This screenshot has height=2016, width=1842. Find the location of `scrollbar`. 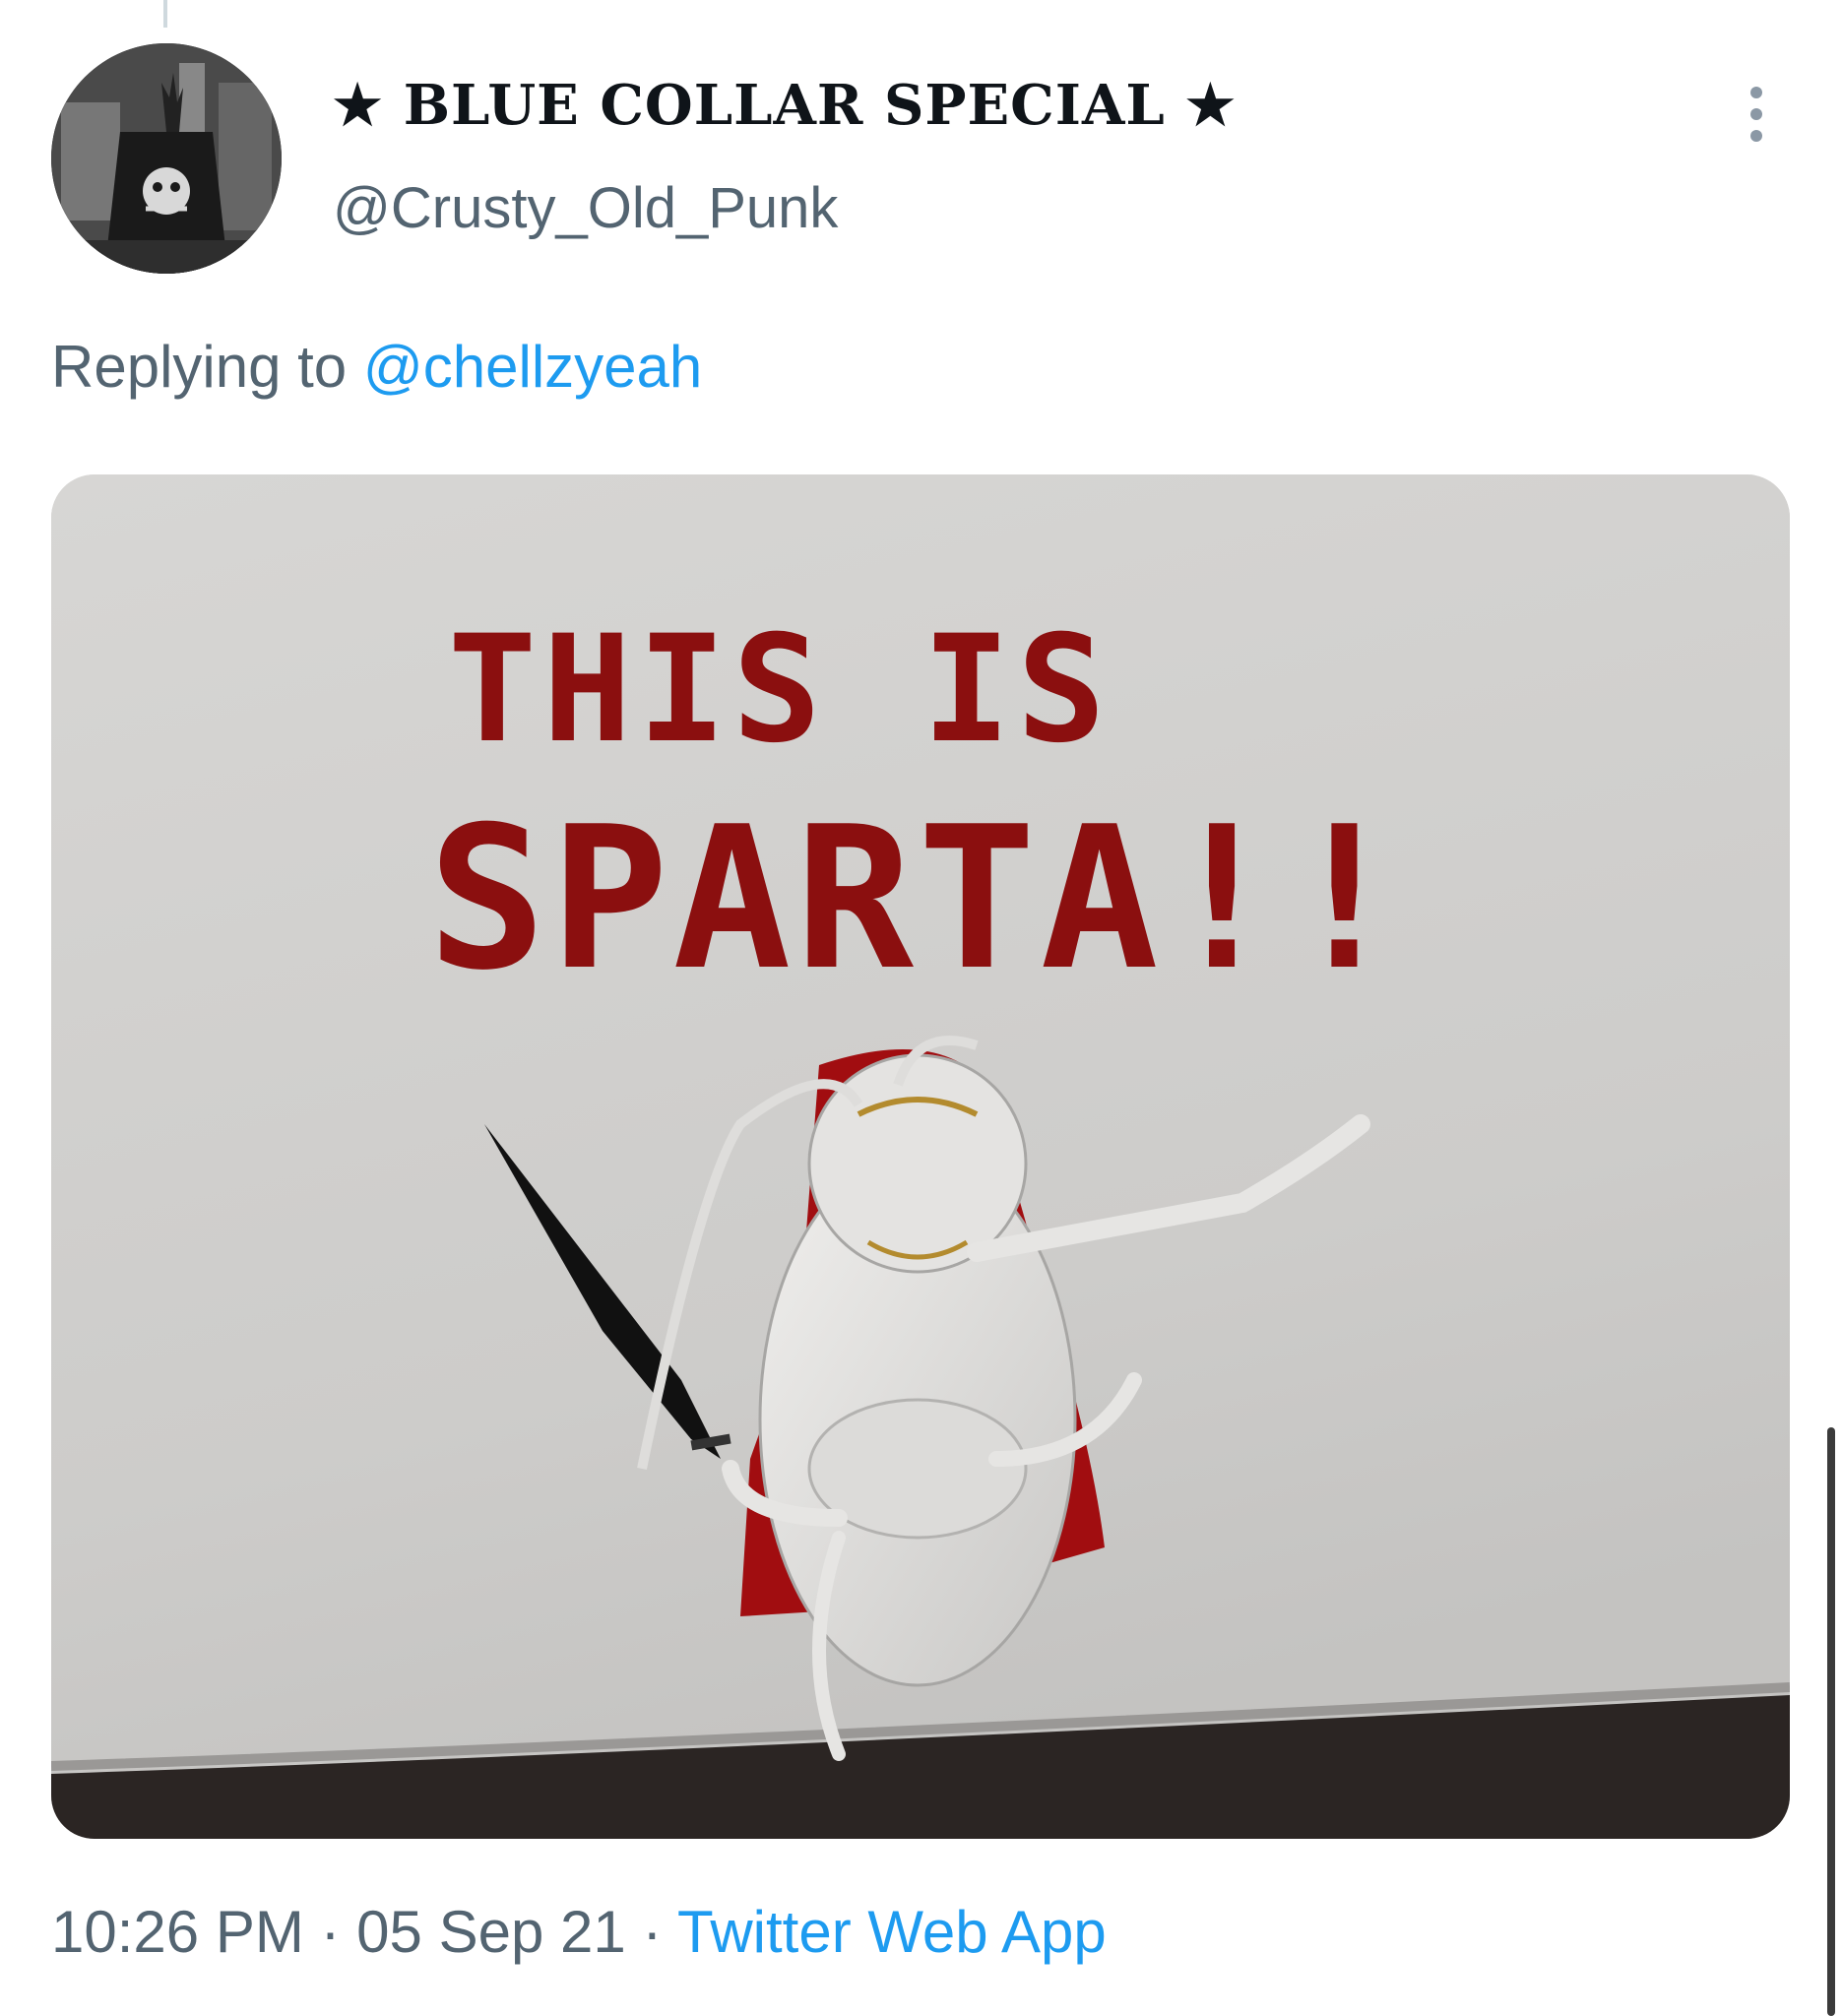

scrollbar is located at coordinates (1831, 1721).